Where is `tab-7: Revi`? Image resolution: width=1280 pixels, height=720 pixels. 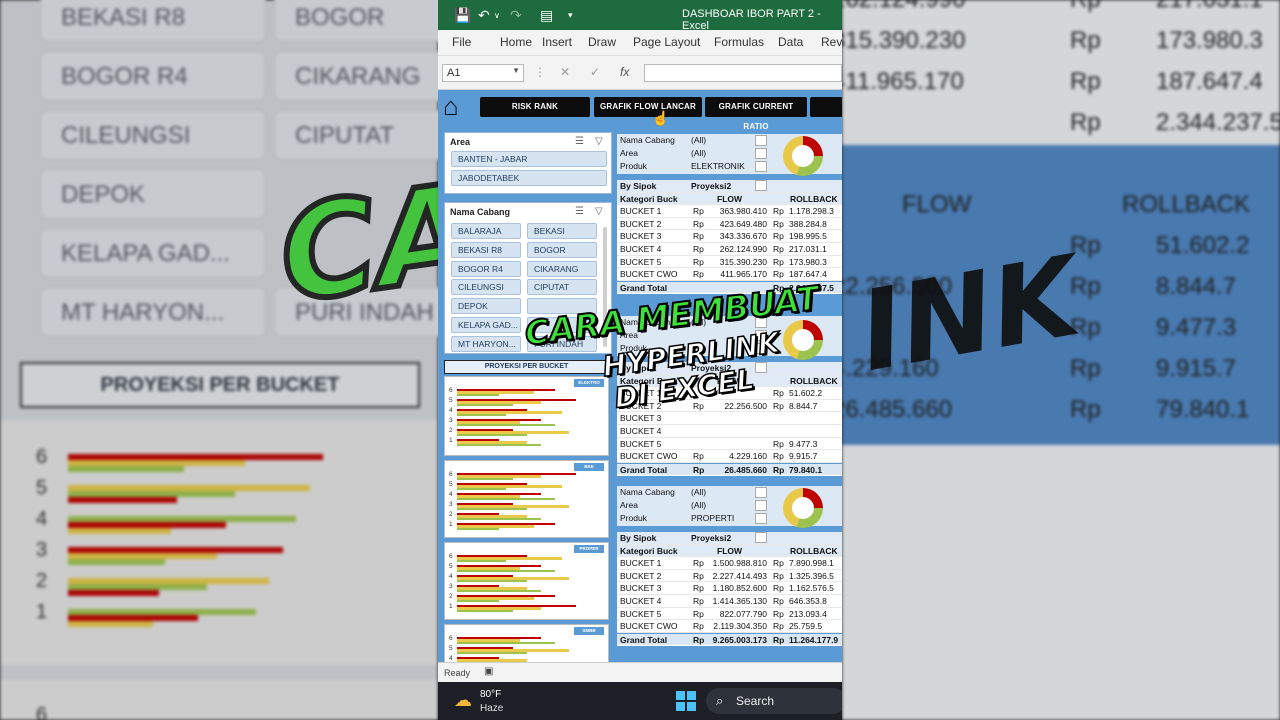
tab-7: Revi is located at coordinates (831, 42).